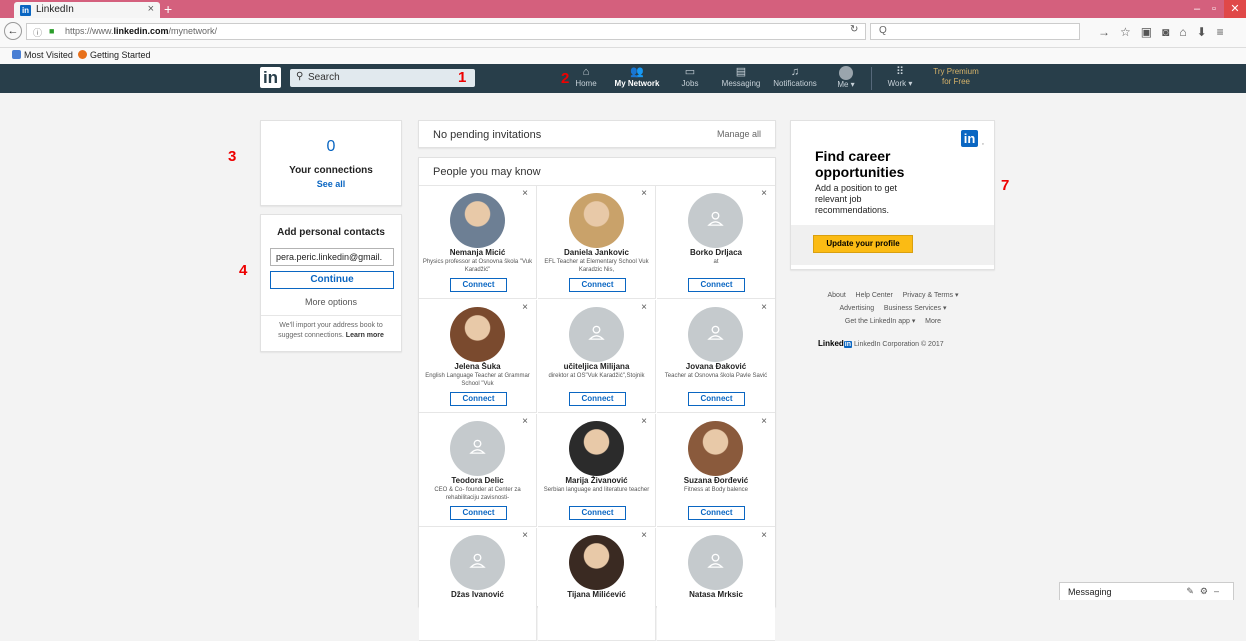 The image size is (1246, 641). I want to click on try-premium-link: Try Premium for Free, so click(956, 77).